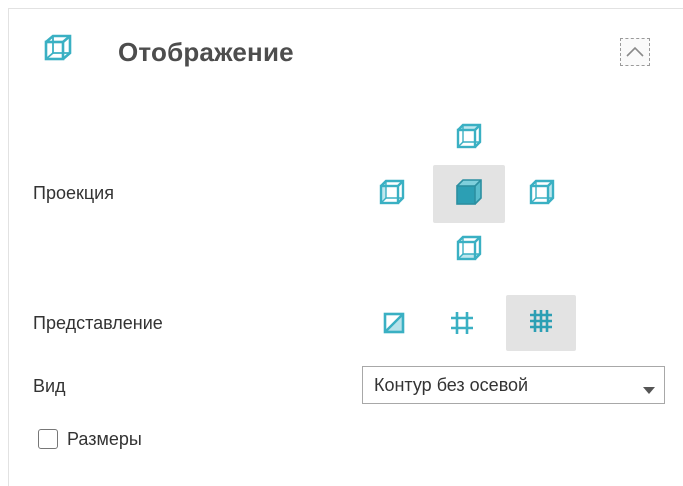 The height and width of the screenshot is (486, 683). I want to click on projection-front-button, so click(469, 194).